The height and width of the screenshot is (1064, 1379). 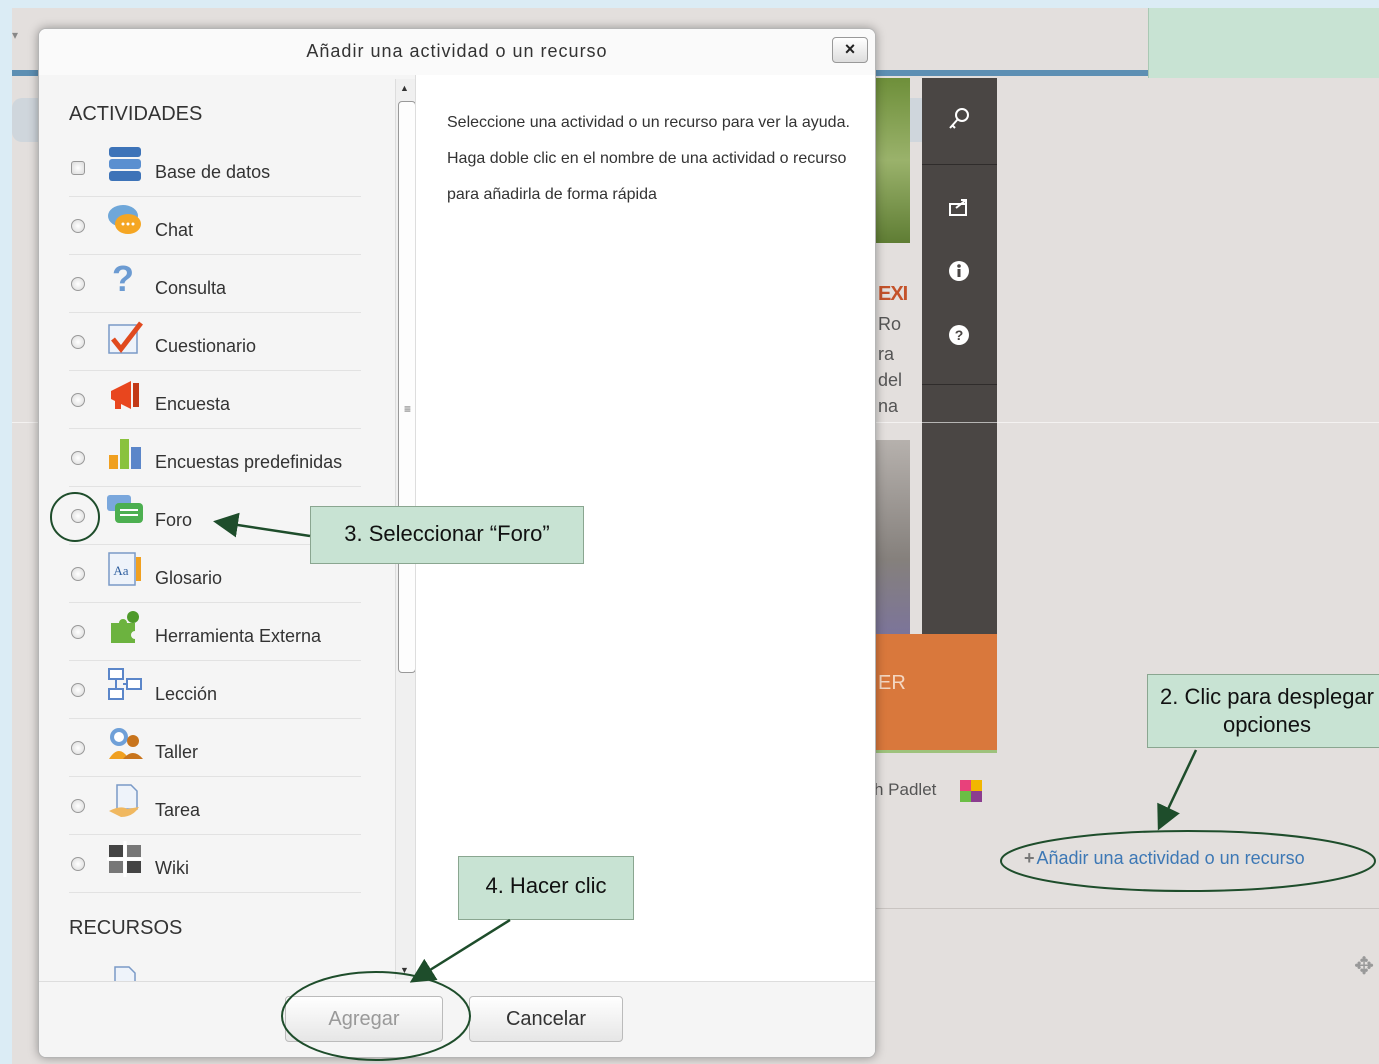 I want to click on annotation-arrow-foro, so click(x=262, y=525).